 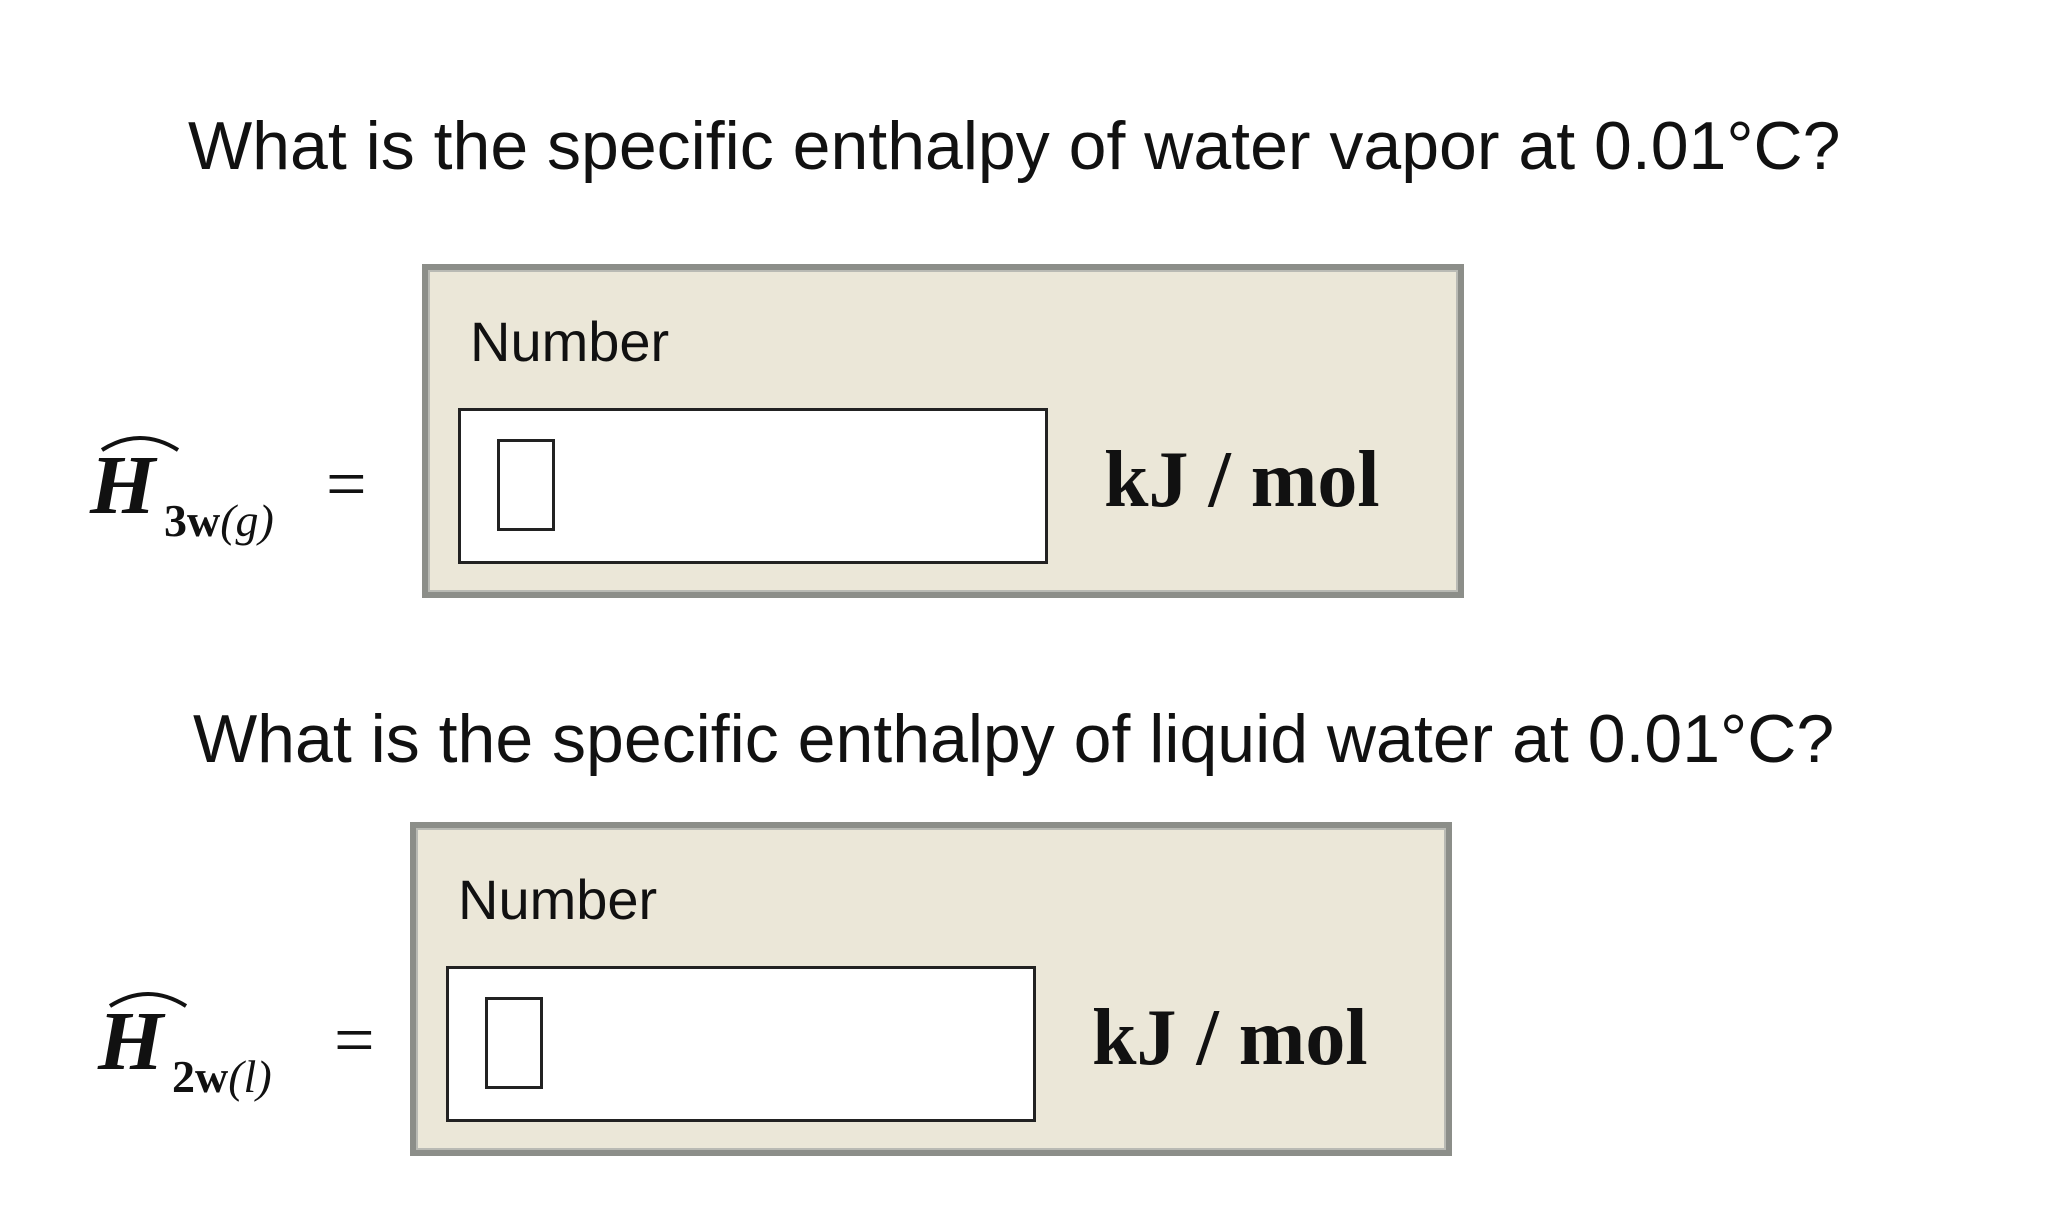 I want to click on enthalpy-vapor-input, so click(x=753, y=486).